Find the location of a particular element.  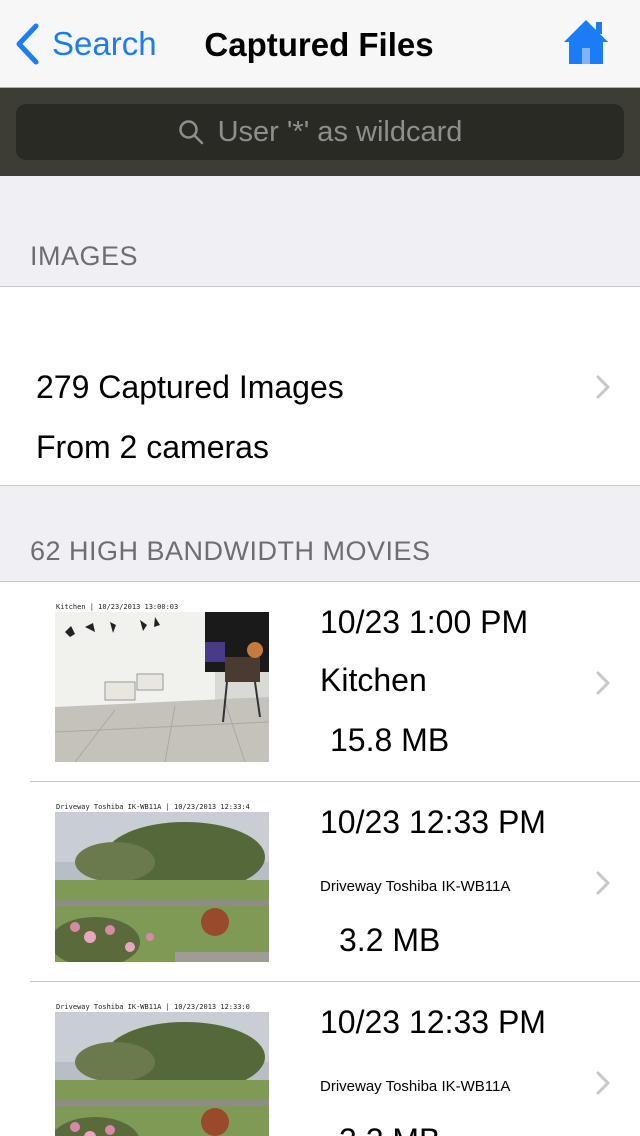

home-icon is located at coordinates (586, 42).